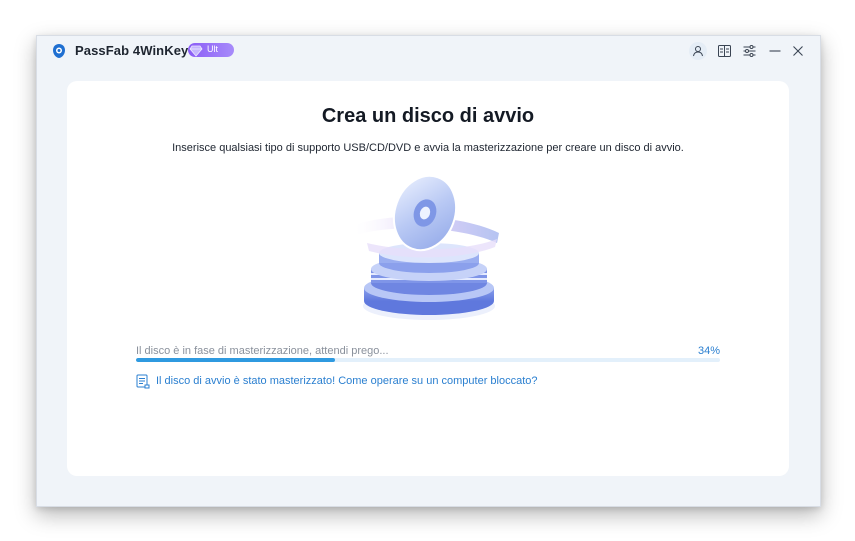  What do you see at coordinates (708, 351) in the screenshot?
I see `progress-percent: 34%` at bounding box center [708, 351].